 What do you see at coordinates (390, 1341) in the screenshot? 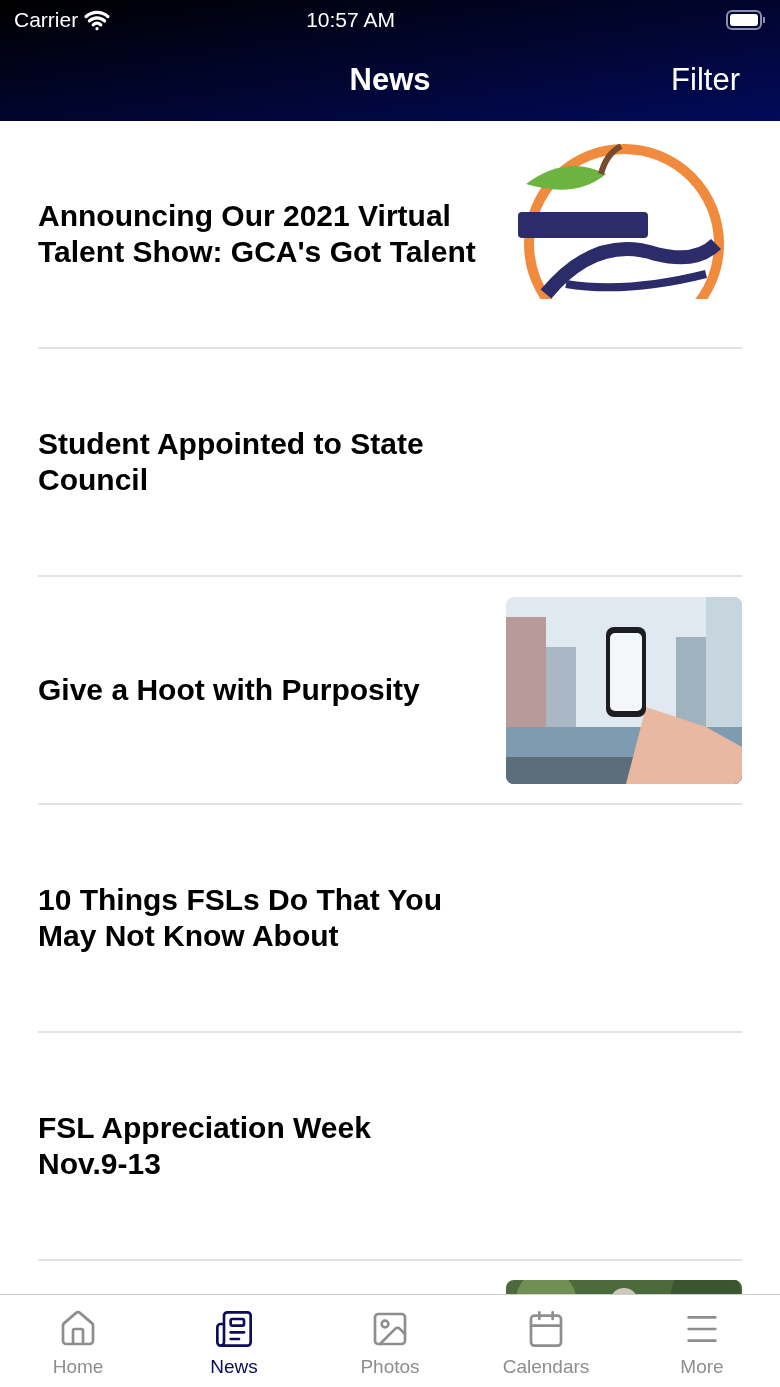
I see `tab-item: Photos` at bounding box center [390, 1341].